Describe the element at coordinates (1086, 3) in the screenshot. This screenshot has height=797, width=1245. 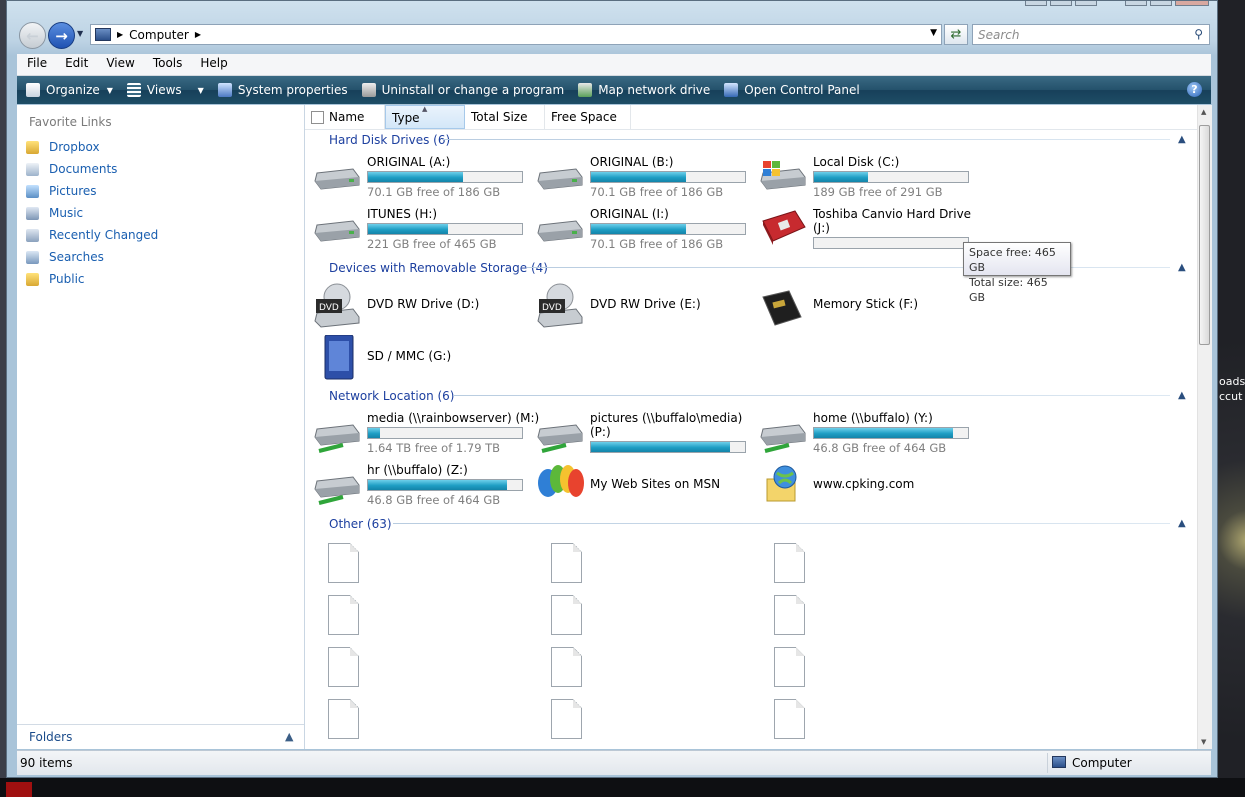
I see `close-button-left` at that location.